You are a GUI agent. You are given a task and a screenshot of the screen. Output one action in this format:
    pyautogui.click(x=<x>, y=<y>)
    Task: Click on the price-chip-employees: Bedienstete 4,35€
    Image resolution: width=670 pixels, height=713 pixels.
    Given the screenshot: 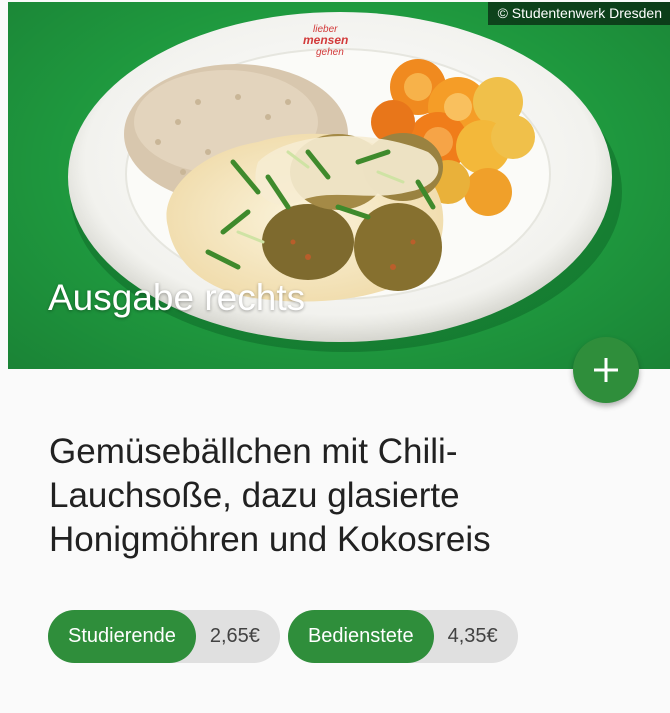 What is the action you would take?
    pyautogui.click(x=402, y=636)
    